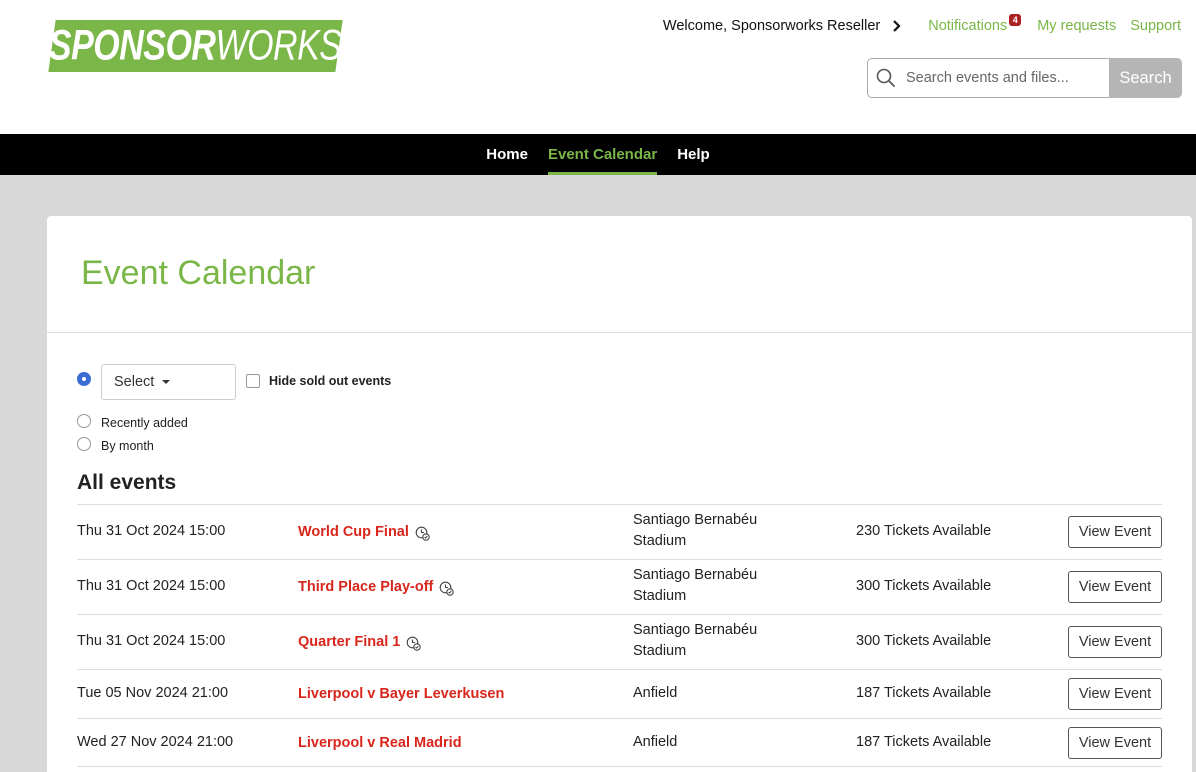 Image resolution: width=1196 pixels, height=772 pixels. I want to click on event-name-link: Liverpool v Bayer Leverkusen, so click(401, 694).